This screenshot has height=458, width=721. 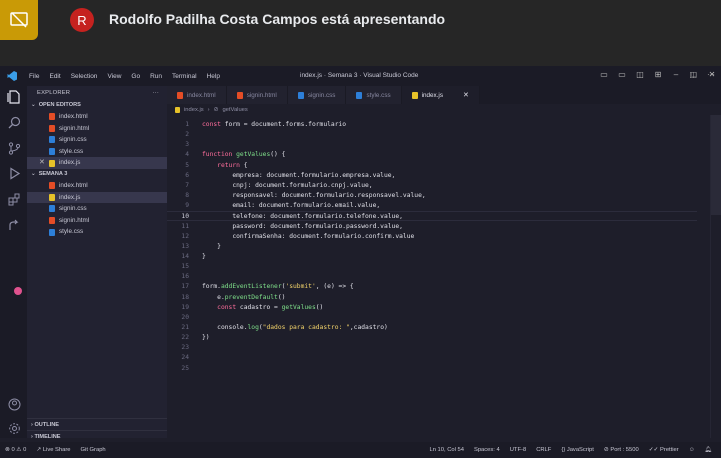 I want to click on file-name: index.js, so click(x=70, y=163).